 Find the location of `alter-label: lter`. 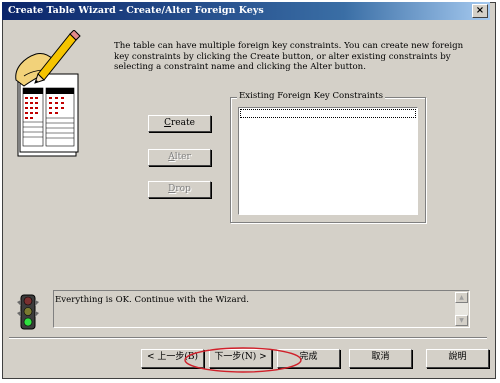

alter-label: lter is located at coordinates (182, 157).